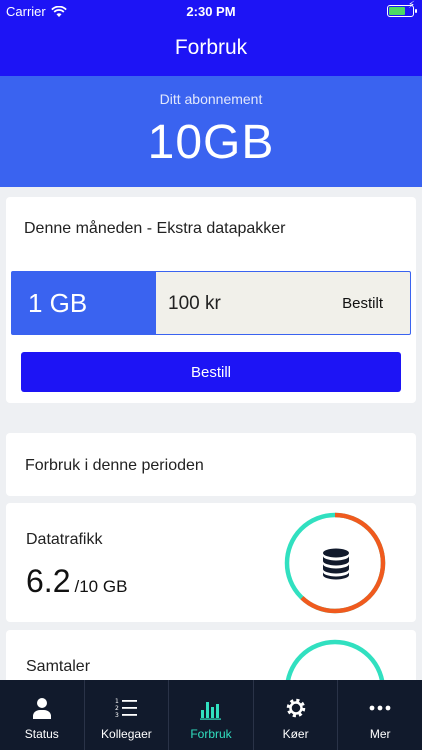 The image size is (422, 750). Describe the element at coordinates (117, 715) in the screenshot. I see `svg-text: 3` at that location.